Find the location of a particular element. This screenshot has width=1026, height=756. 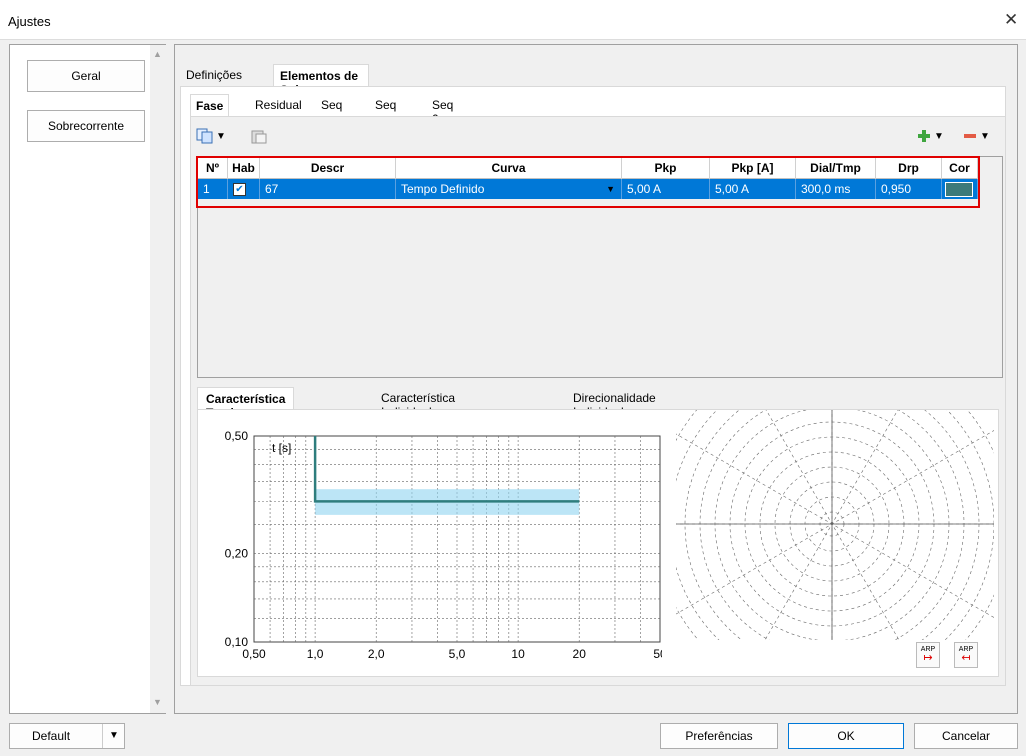

ok-button: OK is located at coordinates (846, 736).